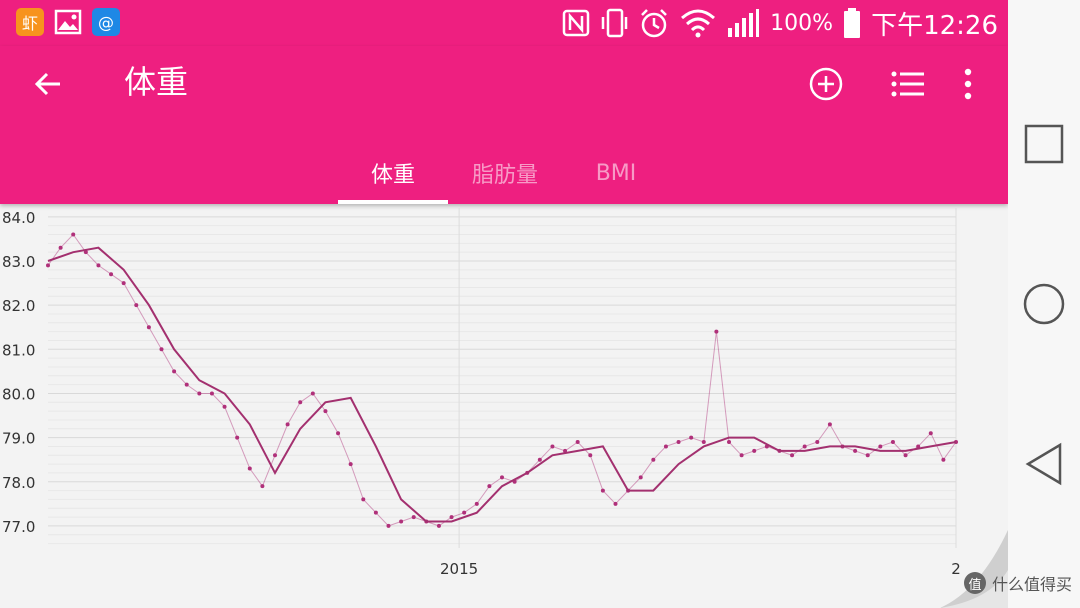 The width and height of the screenshot is (1080, 608). I want to click on navigation-bar, so click(1044, 304).